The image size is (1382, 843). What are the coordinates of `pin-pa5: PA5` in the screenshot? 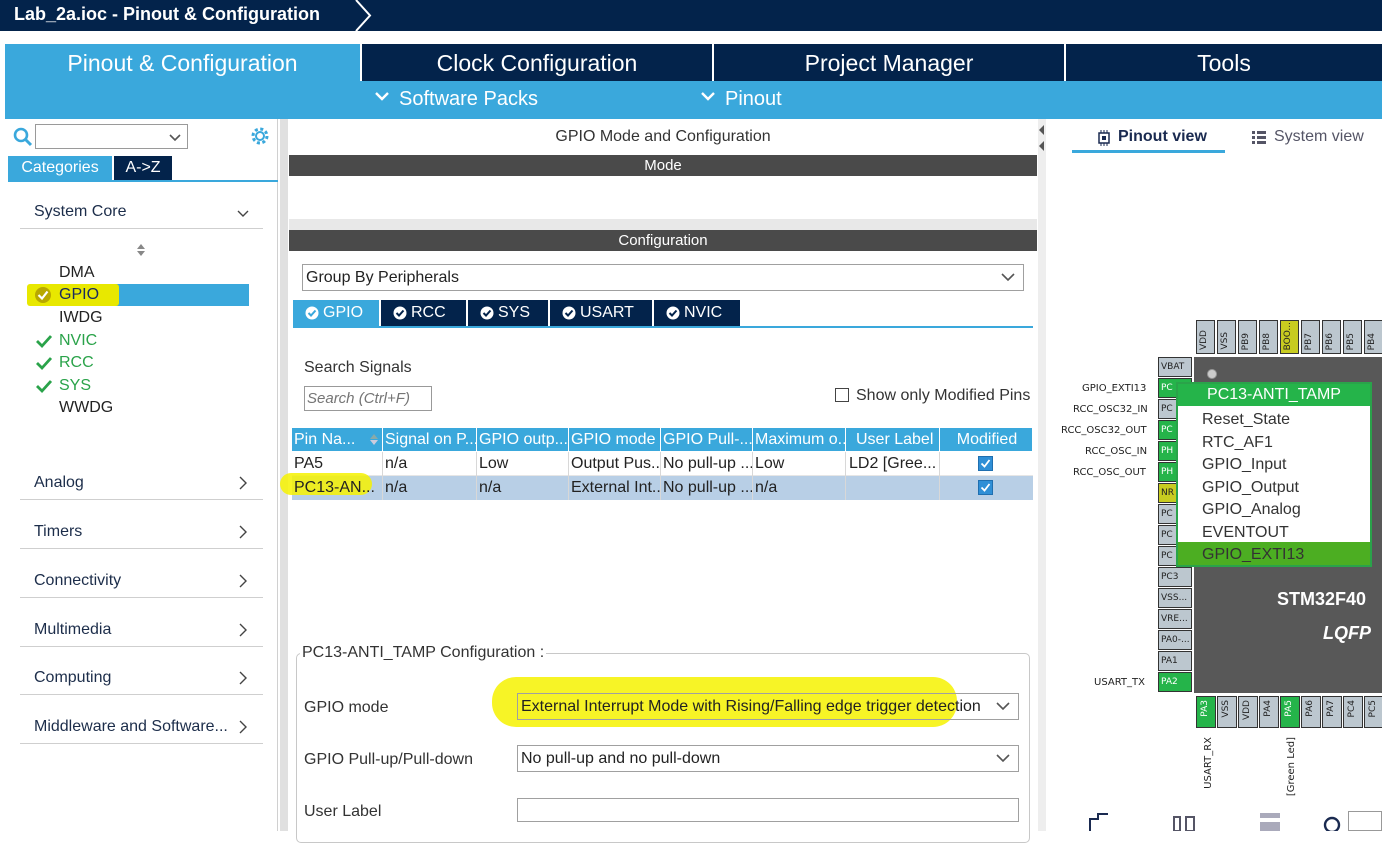 It's located at (1290, 712).